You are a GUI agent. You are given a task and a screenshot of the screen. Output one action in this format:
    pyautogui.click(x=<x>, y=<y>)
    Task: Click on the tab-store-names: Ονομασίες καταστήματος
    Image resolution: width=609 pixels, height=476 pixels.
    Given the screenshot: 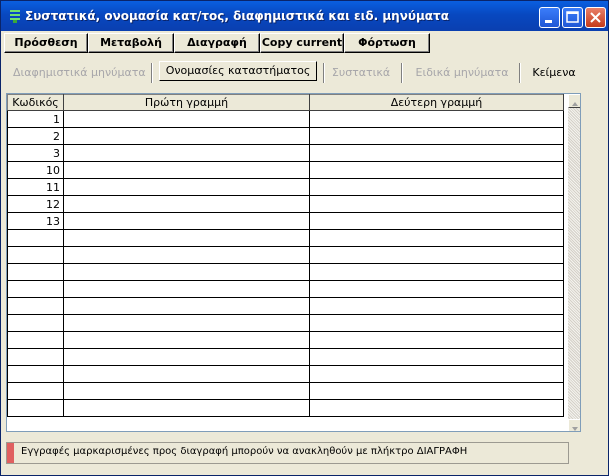 What is the action you would take?
    pyautogui.click(x=238, y=71)
    